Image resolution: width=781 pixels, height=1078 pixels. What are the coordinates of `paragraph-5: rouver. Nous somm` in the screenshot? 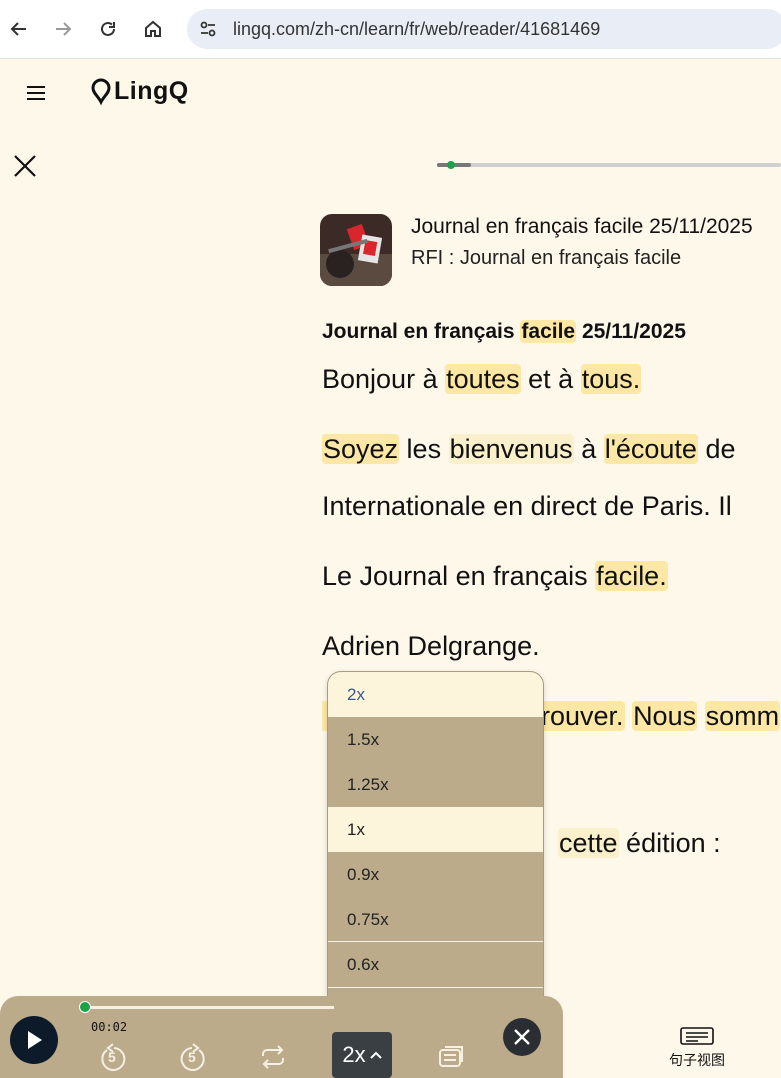 It's located at (660, 716).